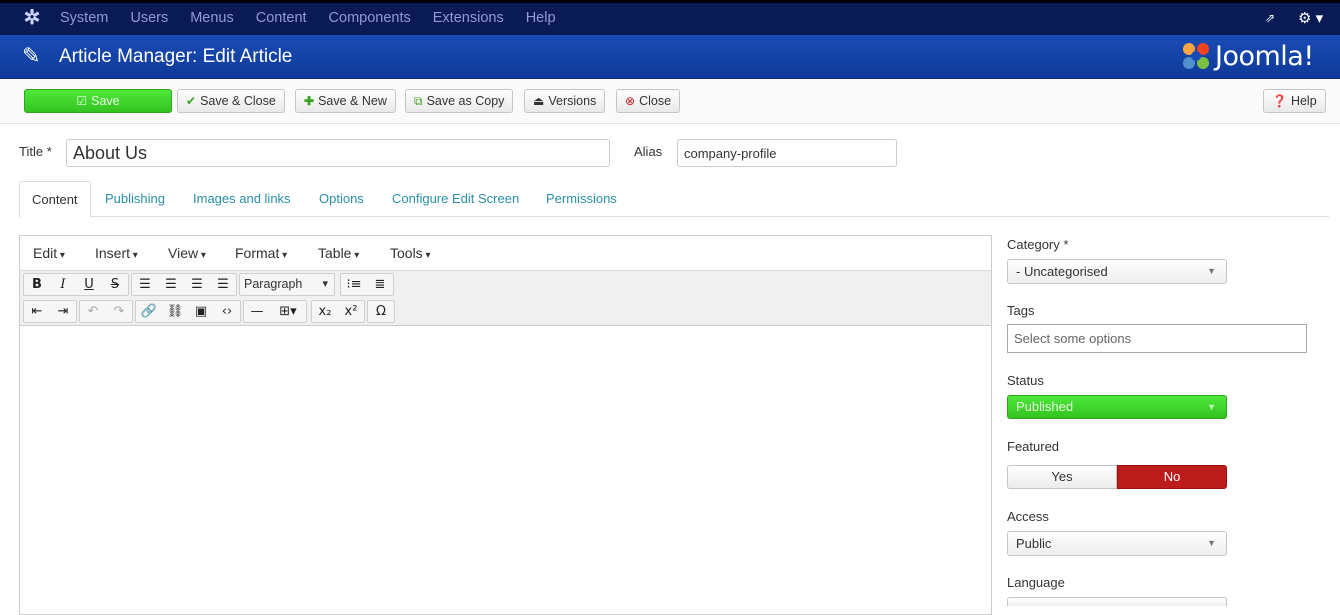 The height and width of the screenshot is (615, 1340). I want to click on align-justify-icon: ☰, so click(223, 284).